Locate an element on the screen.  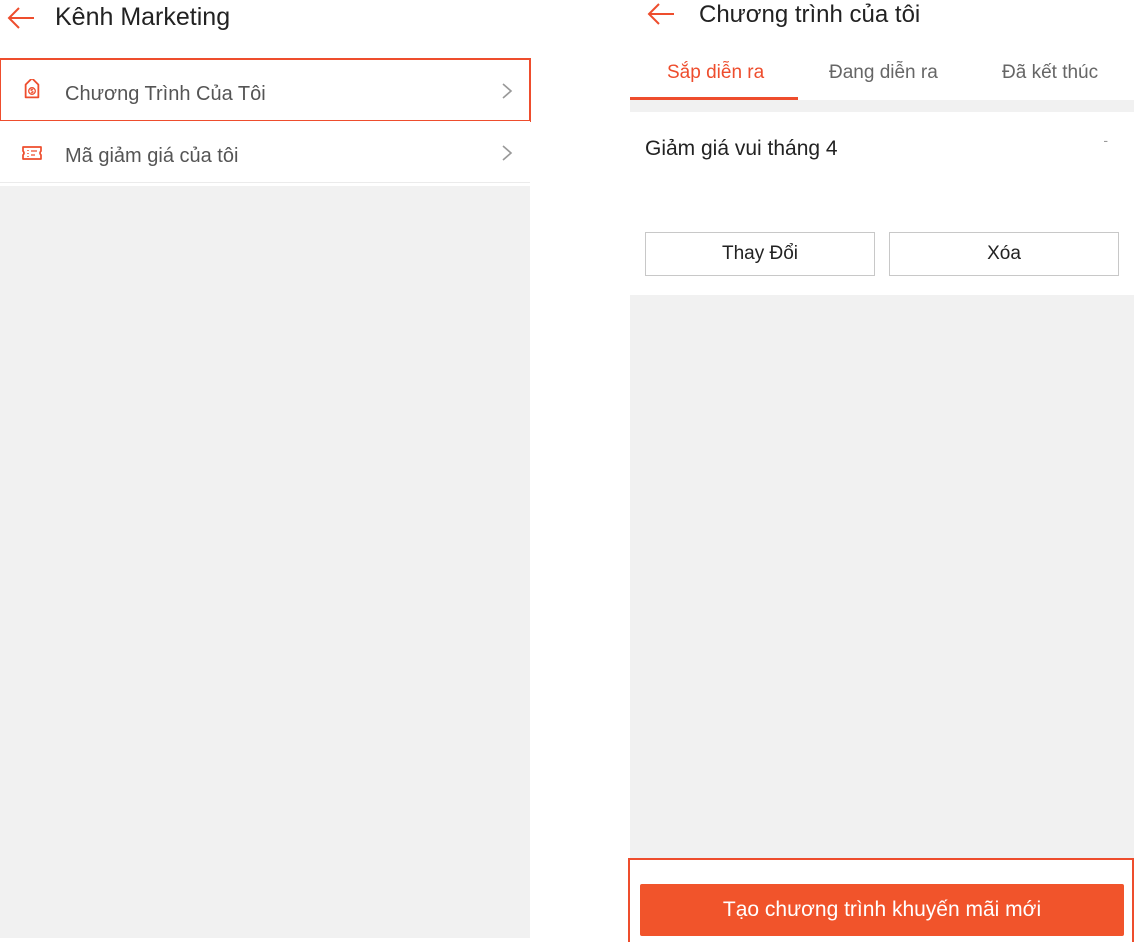
menu-item-label: Chương Trình Của Tôi is located at coordinates (165, 94).